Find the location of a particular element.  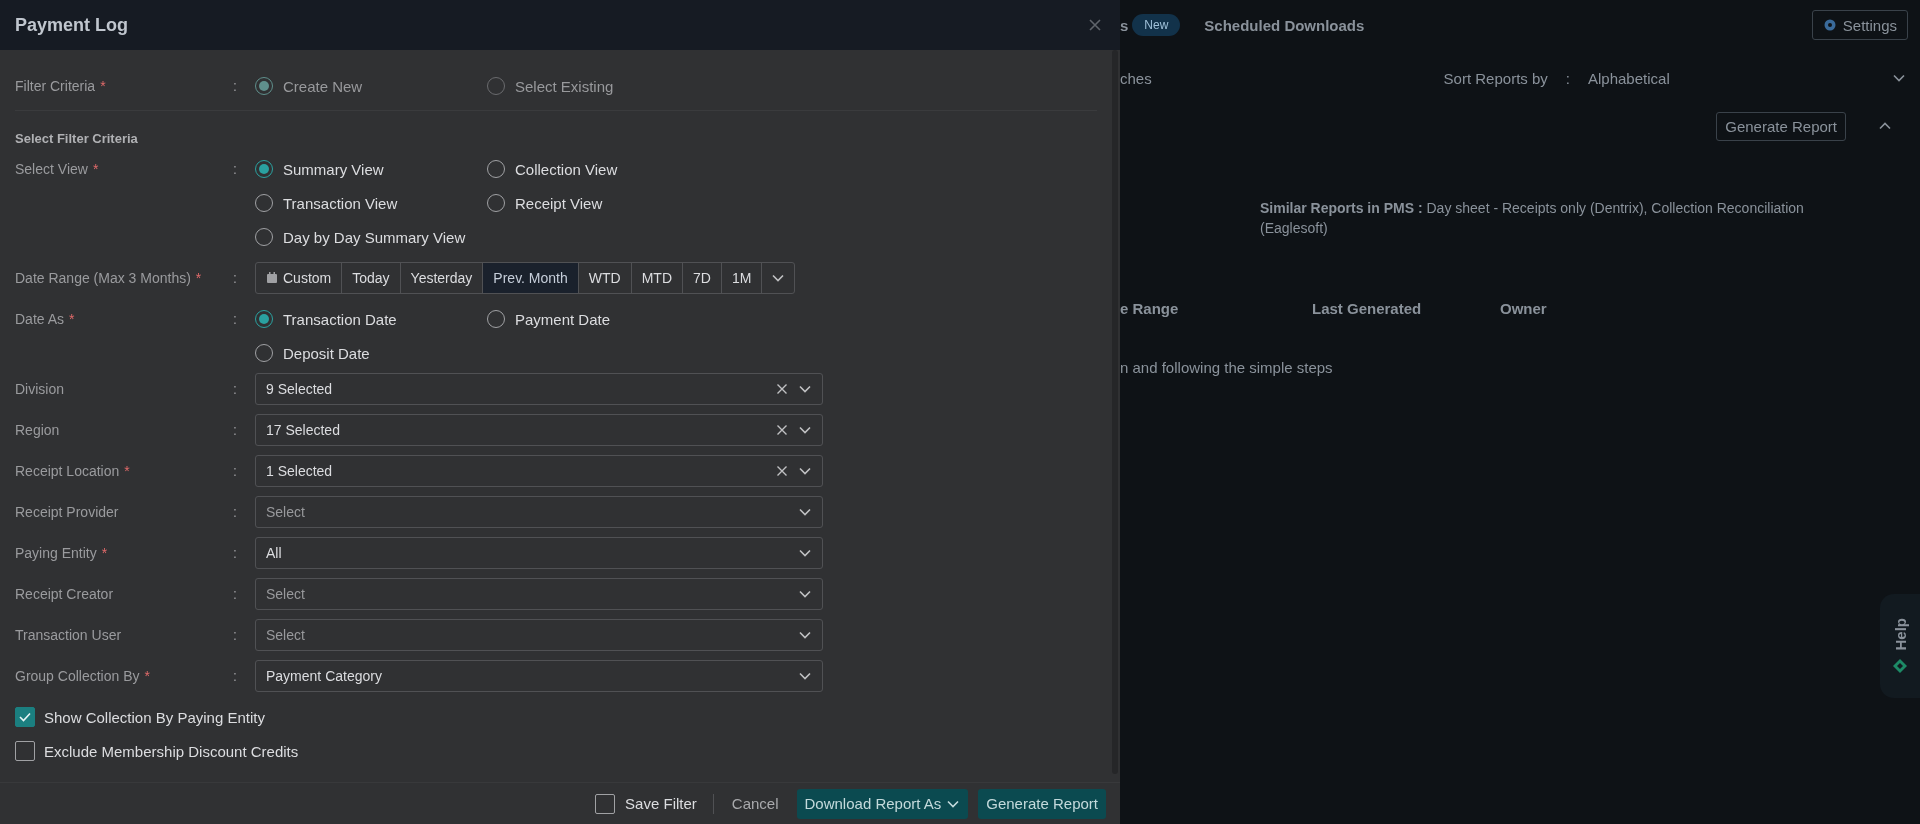

section-heading: Select Filter Criteria is located at coordinates (77, 139).